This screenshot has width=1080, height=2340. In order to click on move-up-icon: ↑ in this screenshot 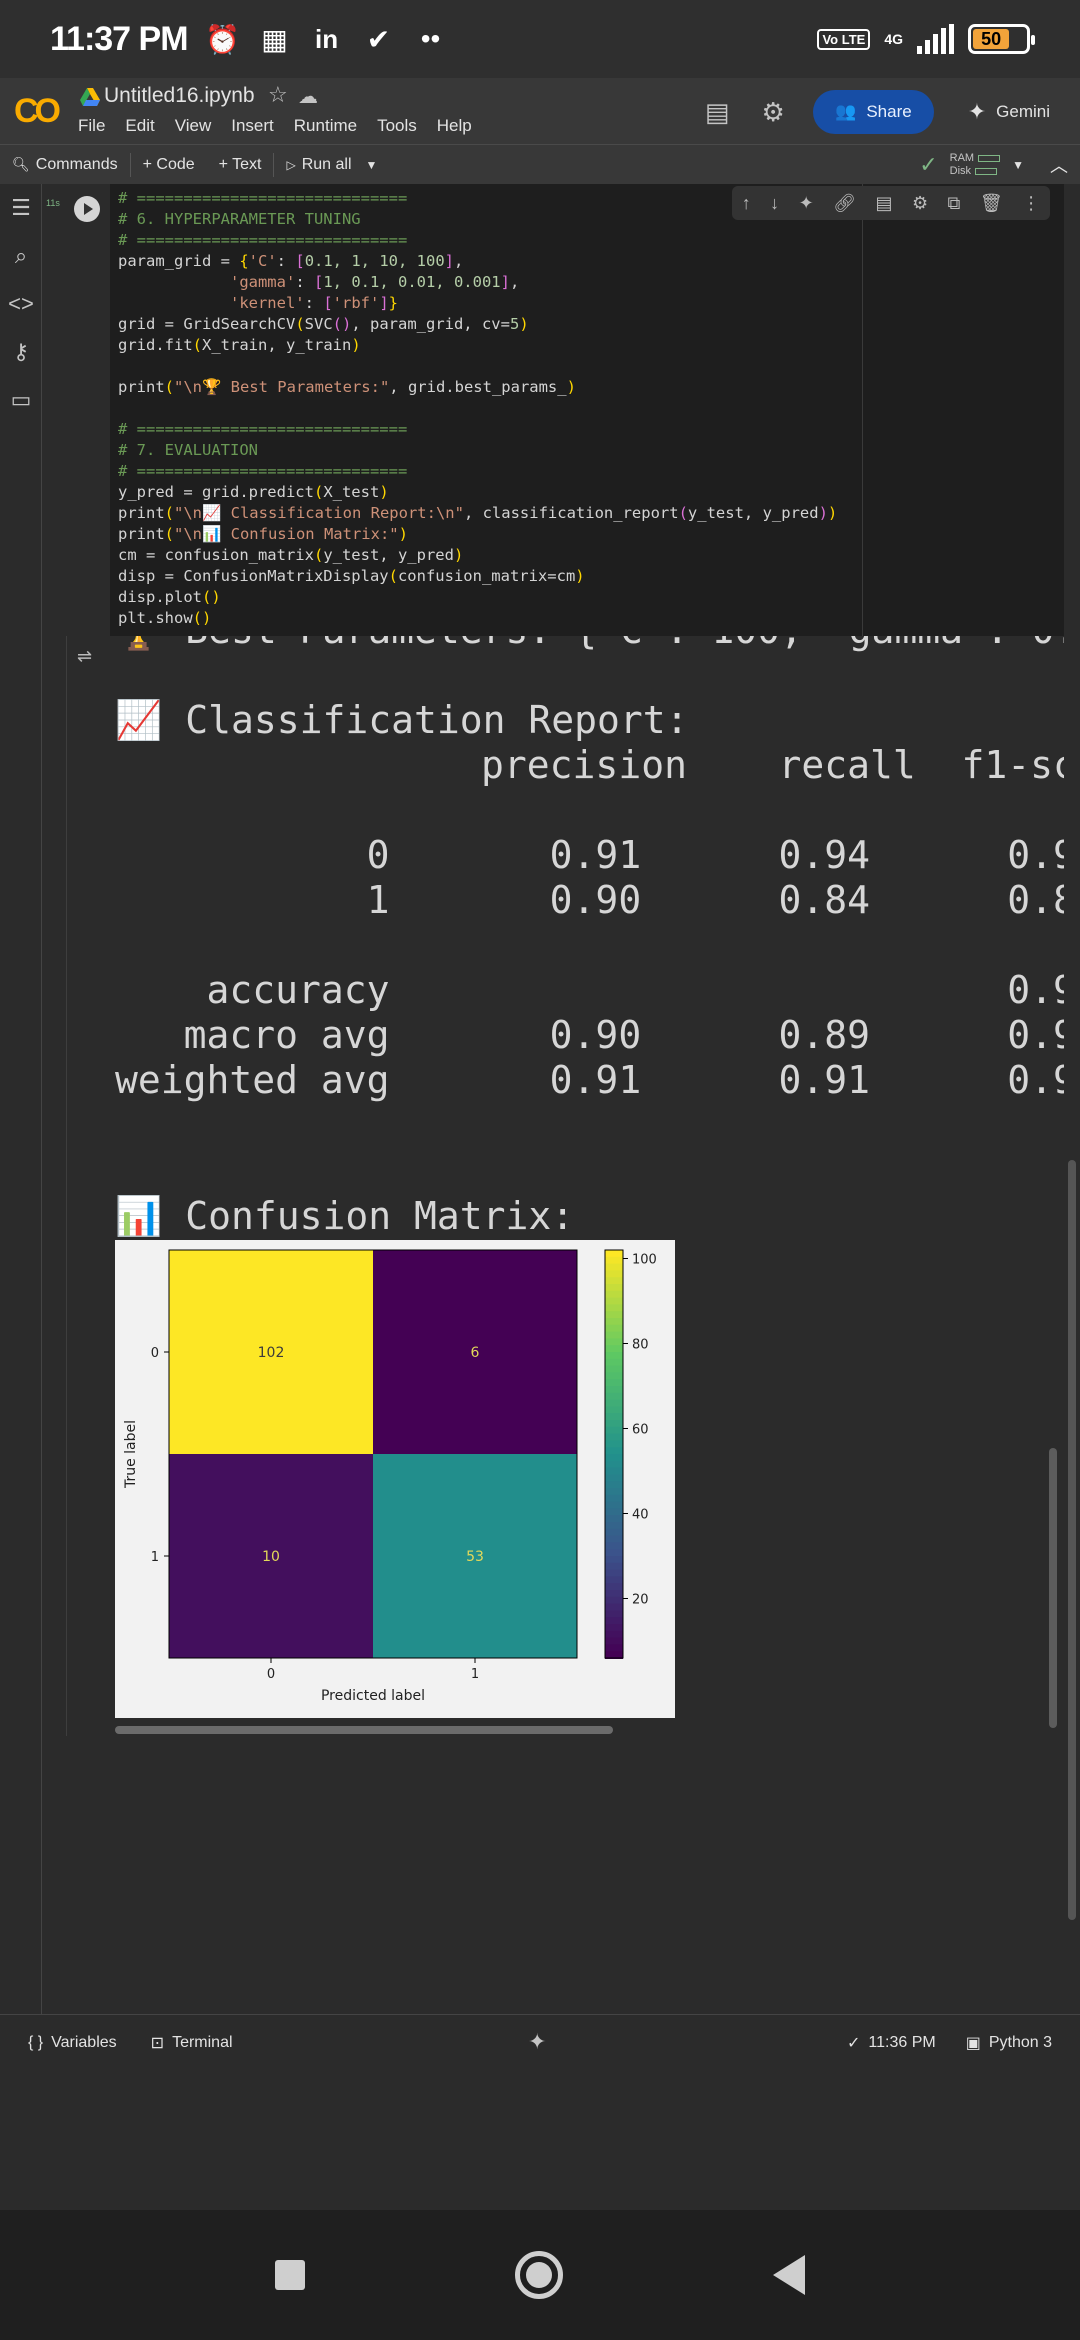, I will do `click(746, 203)`.